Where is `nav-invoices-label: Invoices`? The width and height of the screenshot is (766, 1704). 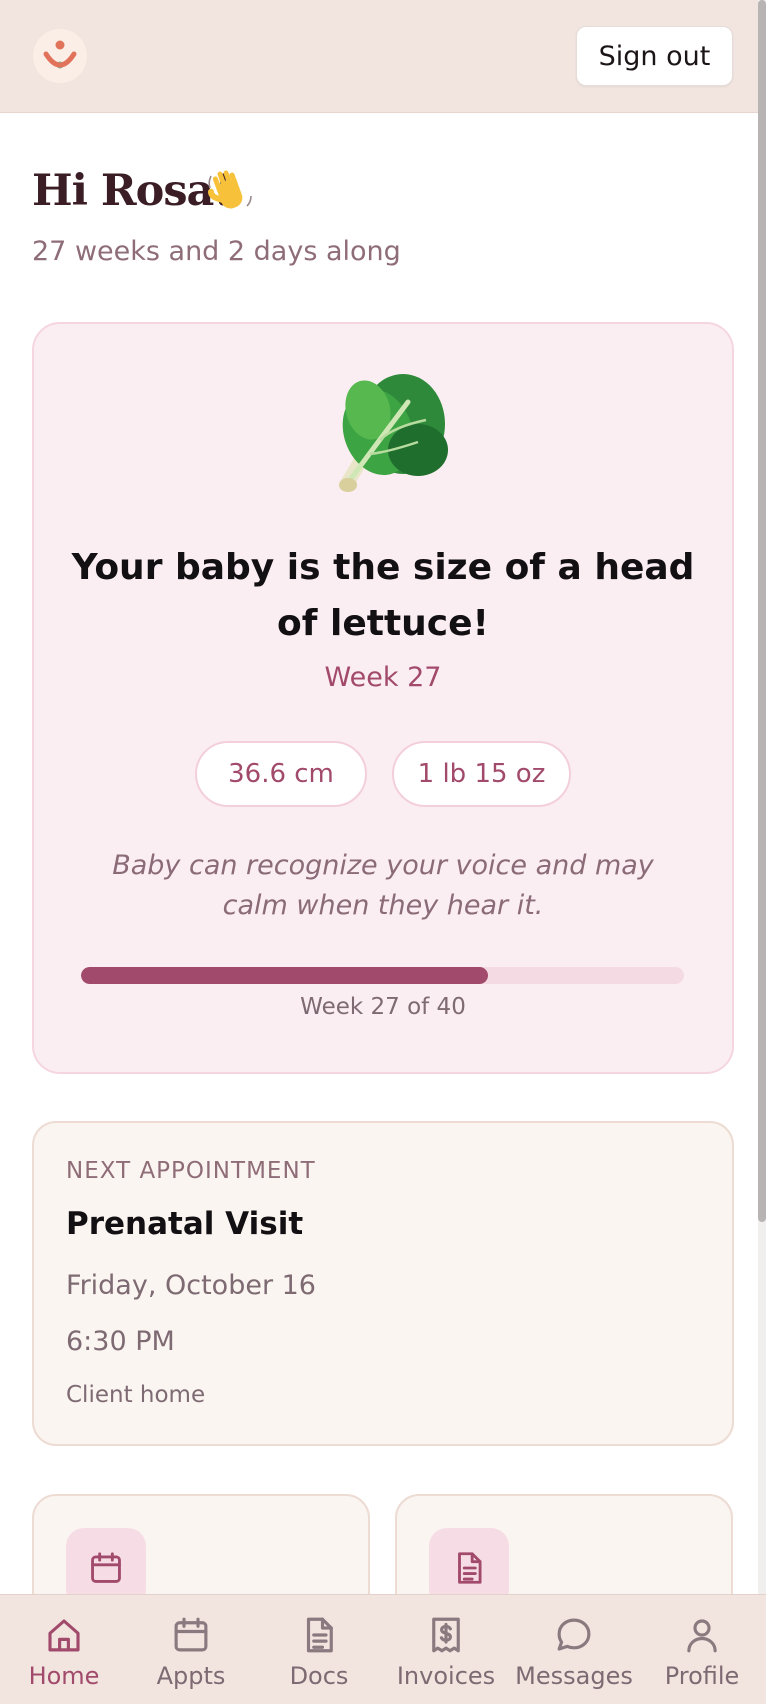
nav-invoices-label: Invoices is located at coordinates (446, 1676).